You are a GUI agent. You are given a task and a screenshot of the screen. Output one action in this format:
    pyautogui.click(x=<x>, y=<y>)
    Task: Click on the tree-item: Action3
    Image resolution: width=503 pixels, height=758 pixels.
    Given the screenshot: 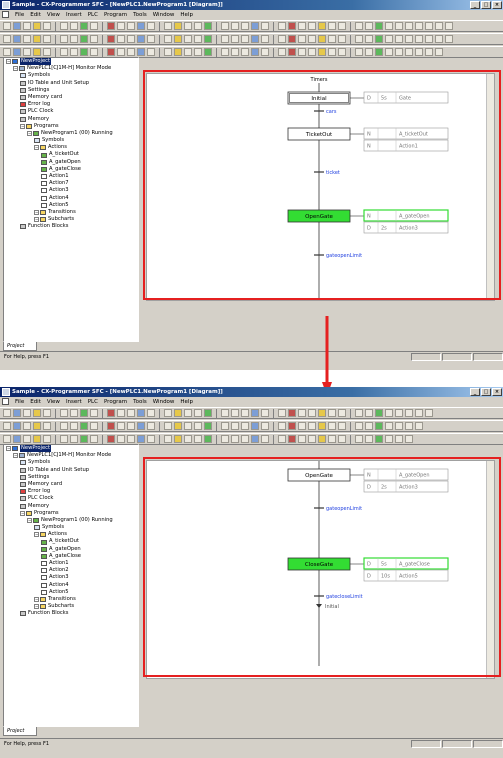 What is the action you would take?
    pyautogui.click(x=71, y=190)
    